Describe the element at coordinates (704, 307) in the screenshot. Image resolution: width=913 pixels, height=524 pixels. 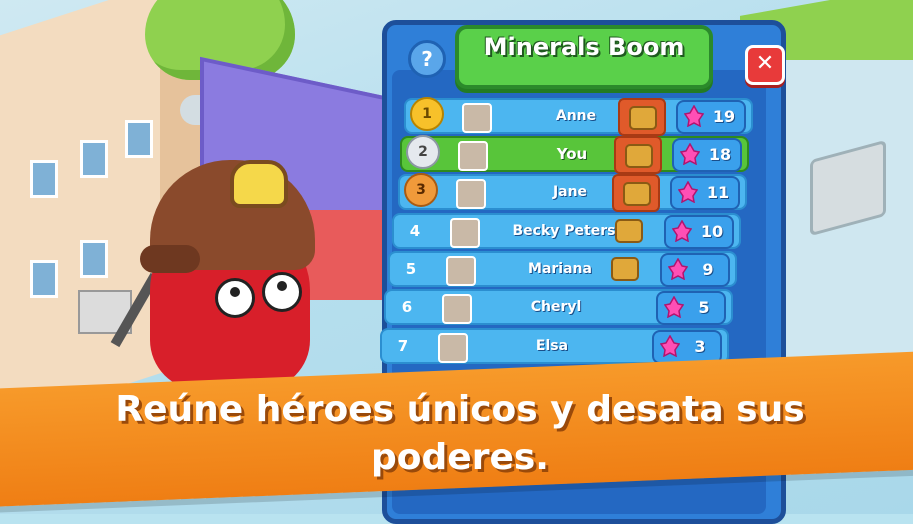
I see `score-value: 5` at that location.